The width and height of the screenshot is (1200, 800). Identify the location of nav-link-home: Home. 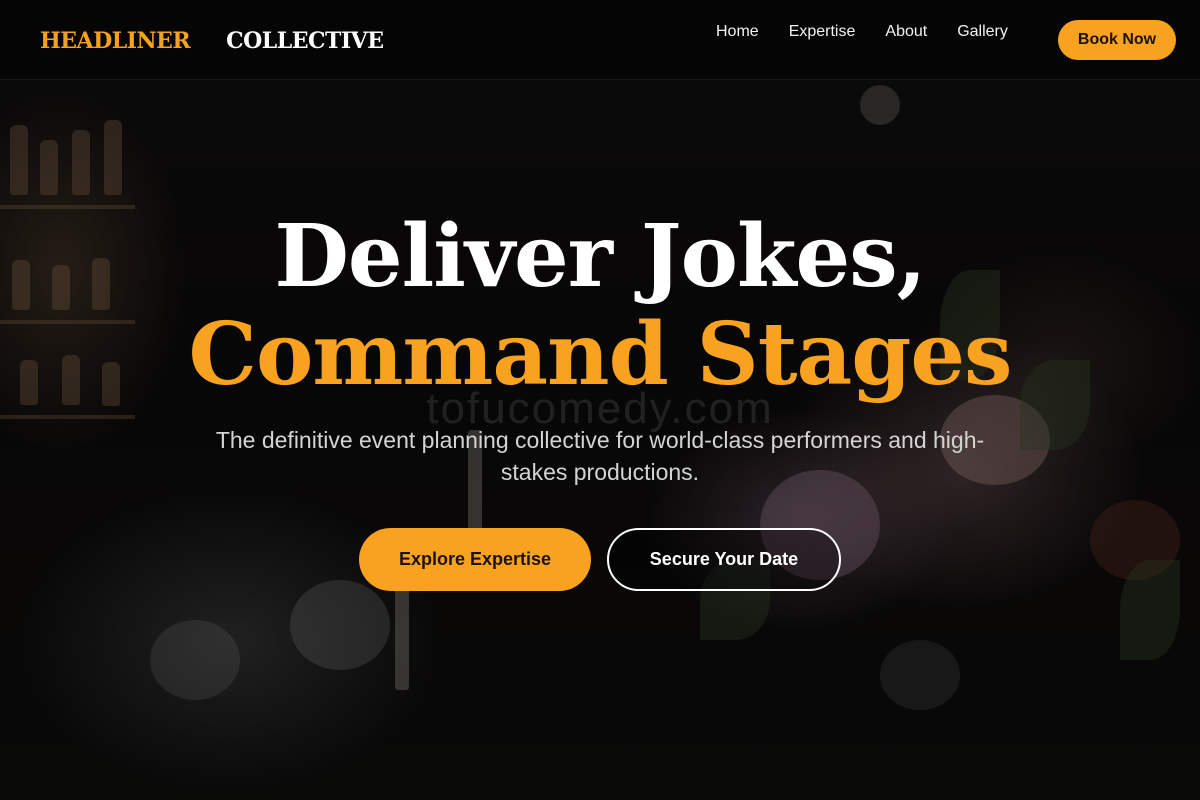
(737, 32).